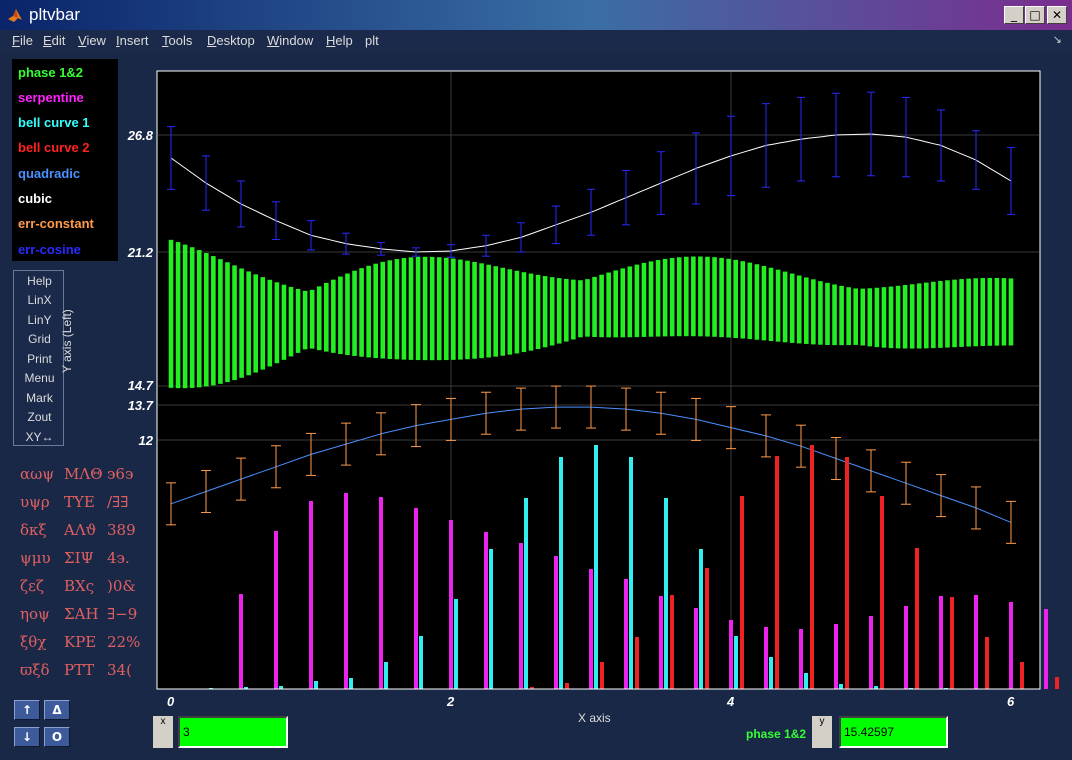 The height and width of the screenshot is (760, 1072). I want to click on cursor-trace-name: phase 1&2, so click(776, 734).